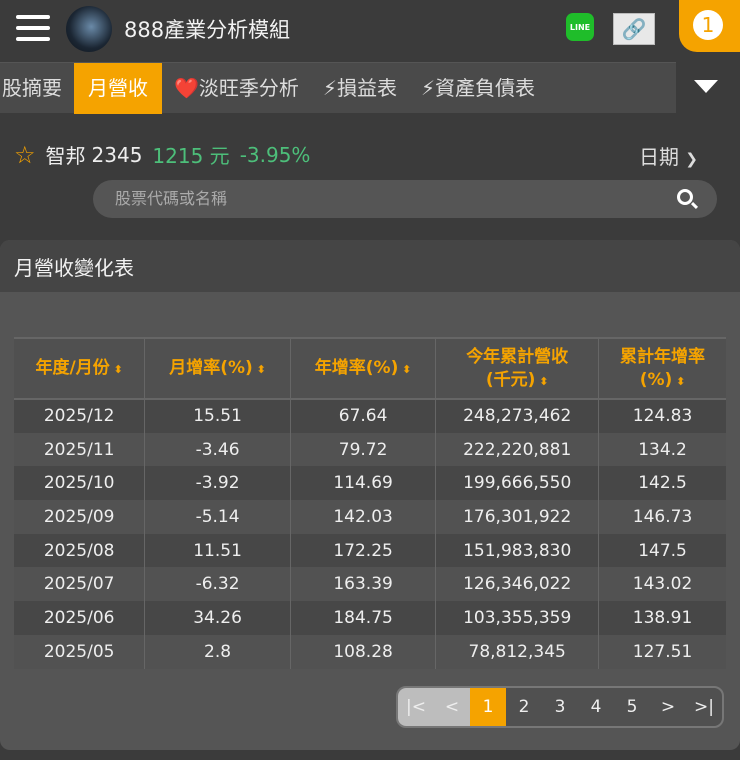 The height and width of the screenshot is (760, 740). What do you see at coordinates (65, 156) in the screenshot?
I see `stock-name: 智邦` at bounding box center [65, 156].